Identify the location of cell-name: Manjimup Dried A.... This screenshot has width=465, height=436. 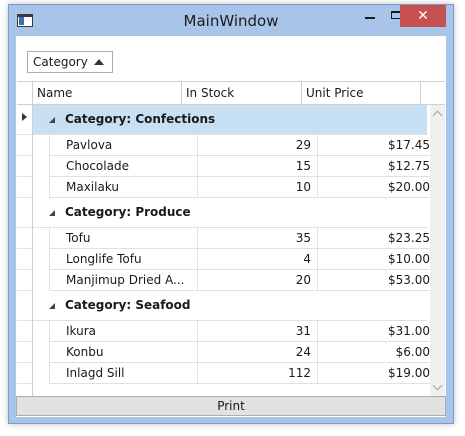
(123, 280).